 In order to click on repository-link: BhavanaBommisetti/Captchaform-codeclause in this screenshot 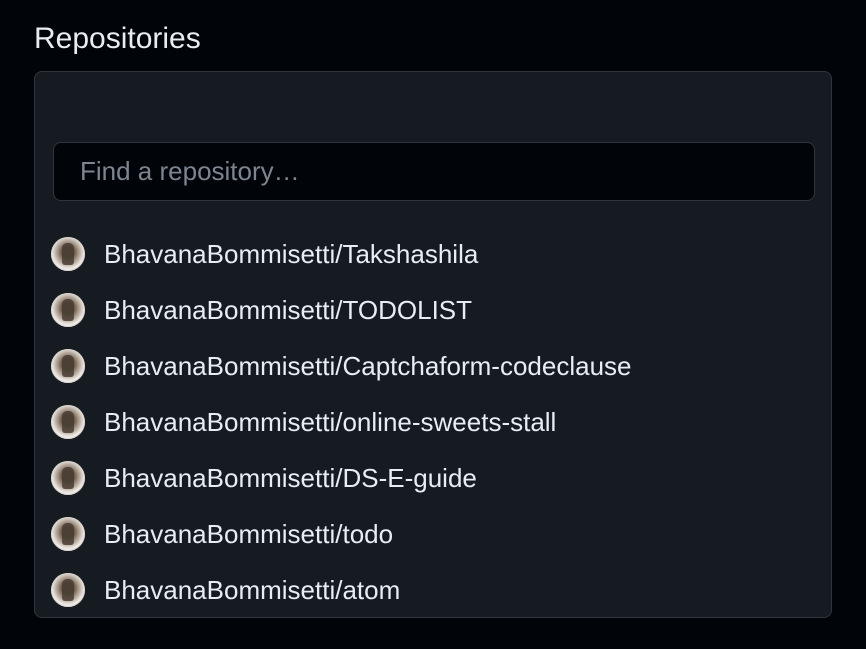, I will do `click(368, 366)`.